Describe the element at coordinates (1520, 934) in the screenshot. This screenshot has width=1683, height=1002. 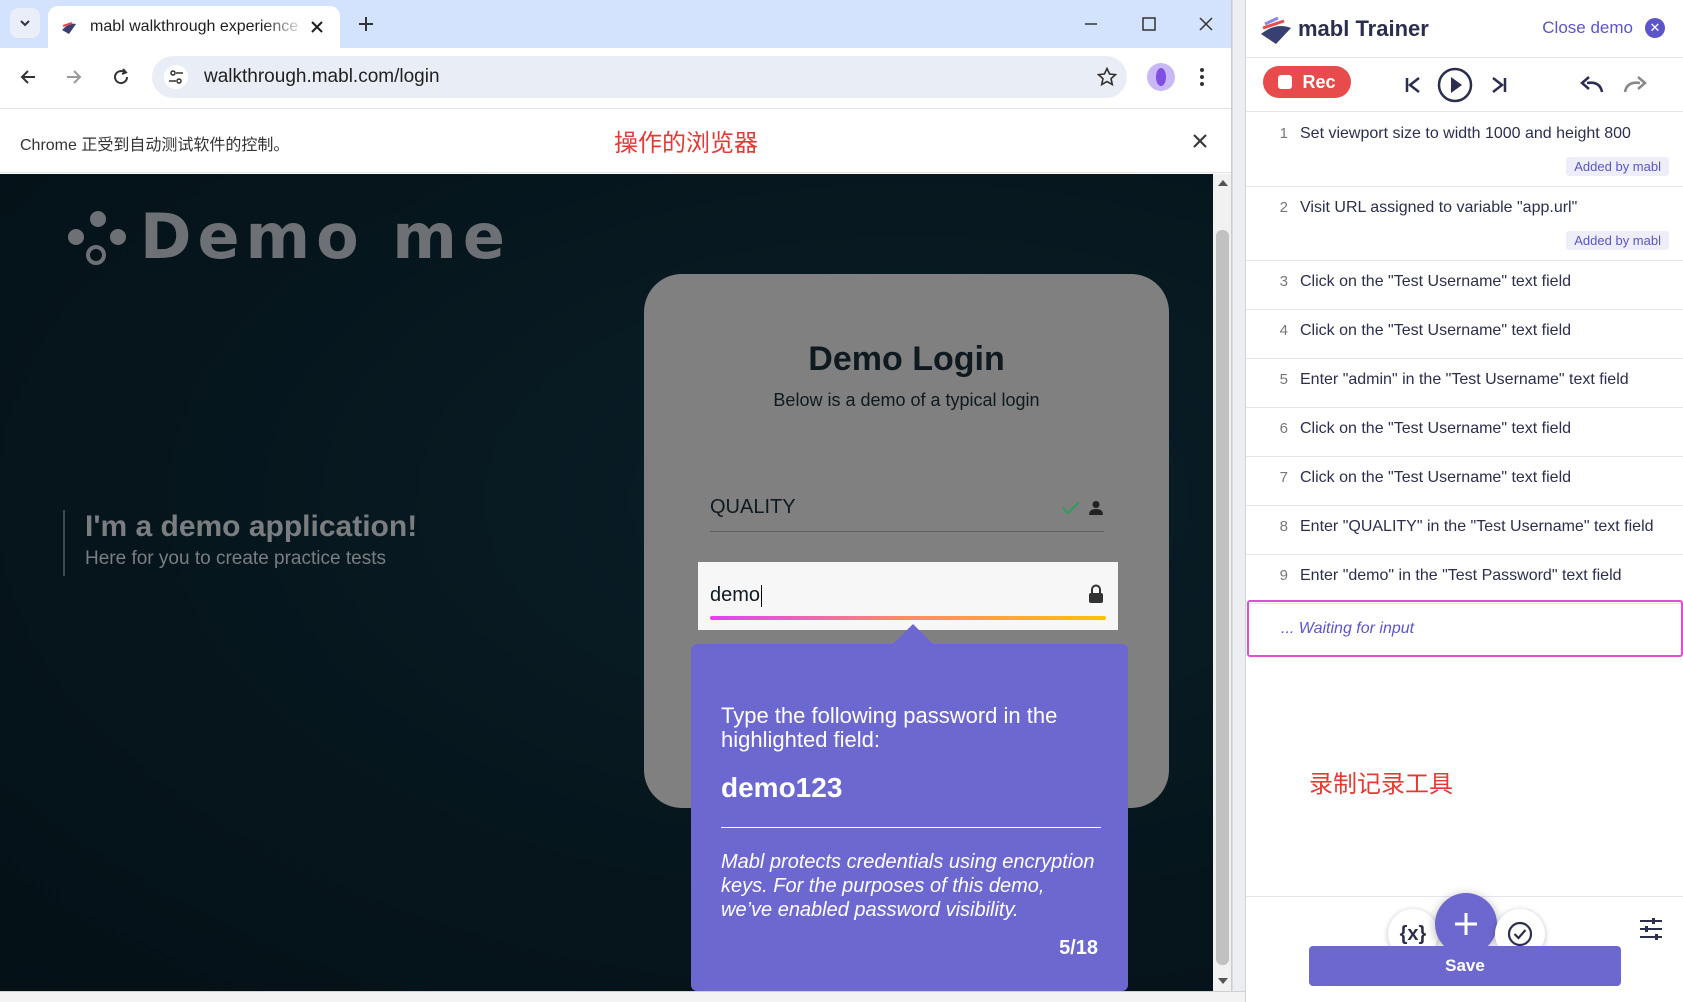
I see `check-circle-icon` at that location.